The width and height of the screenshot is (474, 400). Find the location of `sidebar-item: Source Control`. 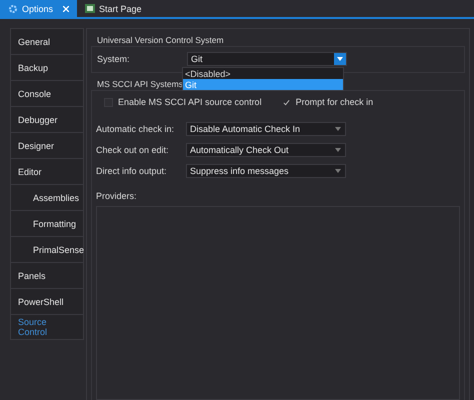

sidebar-item: Source Control is located at coordinates (47, 327).